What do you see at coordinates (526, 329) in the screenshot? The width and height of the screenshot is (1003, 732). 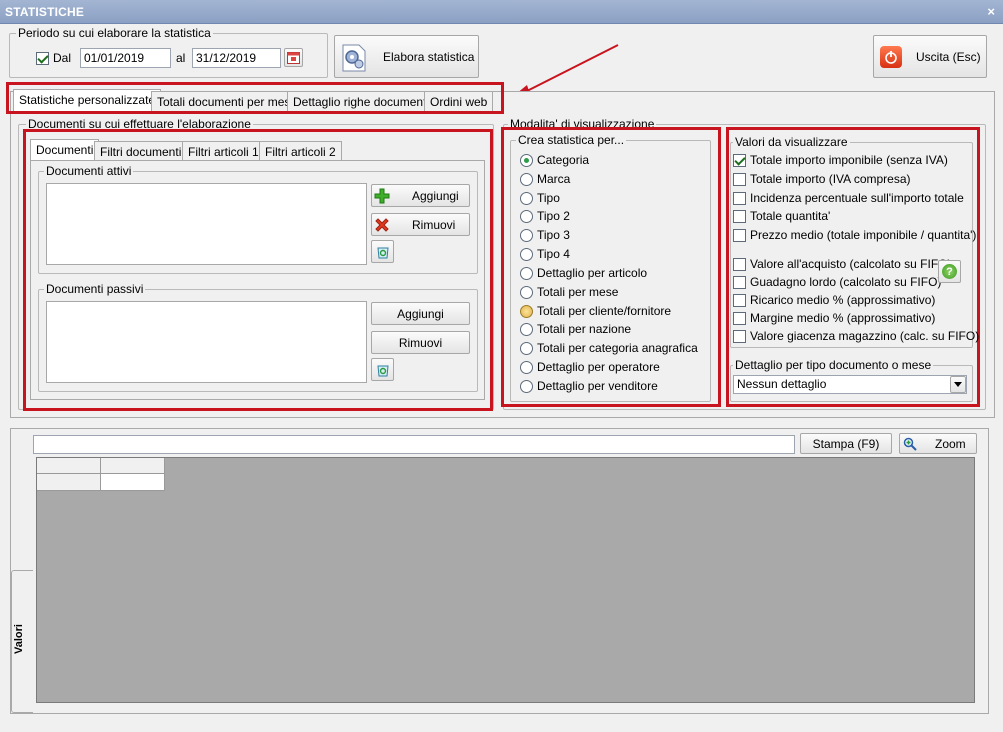 I see `radio-totali-nazione` at bounding box center [526, 329].